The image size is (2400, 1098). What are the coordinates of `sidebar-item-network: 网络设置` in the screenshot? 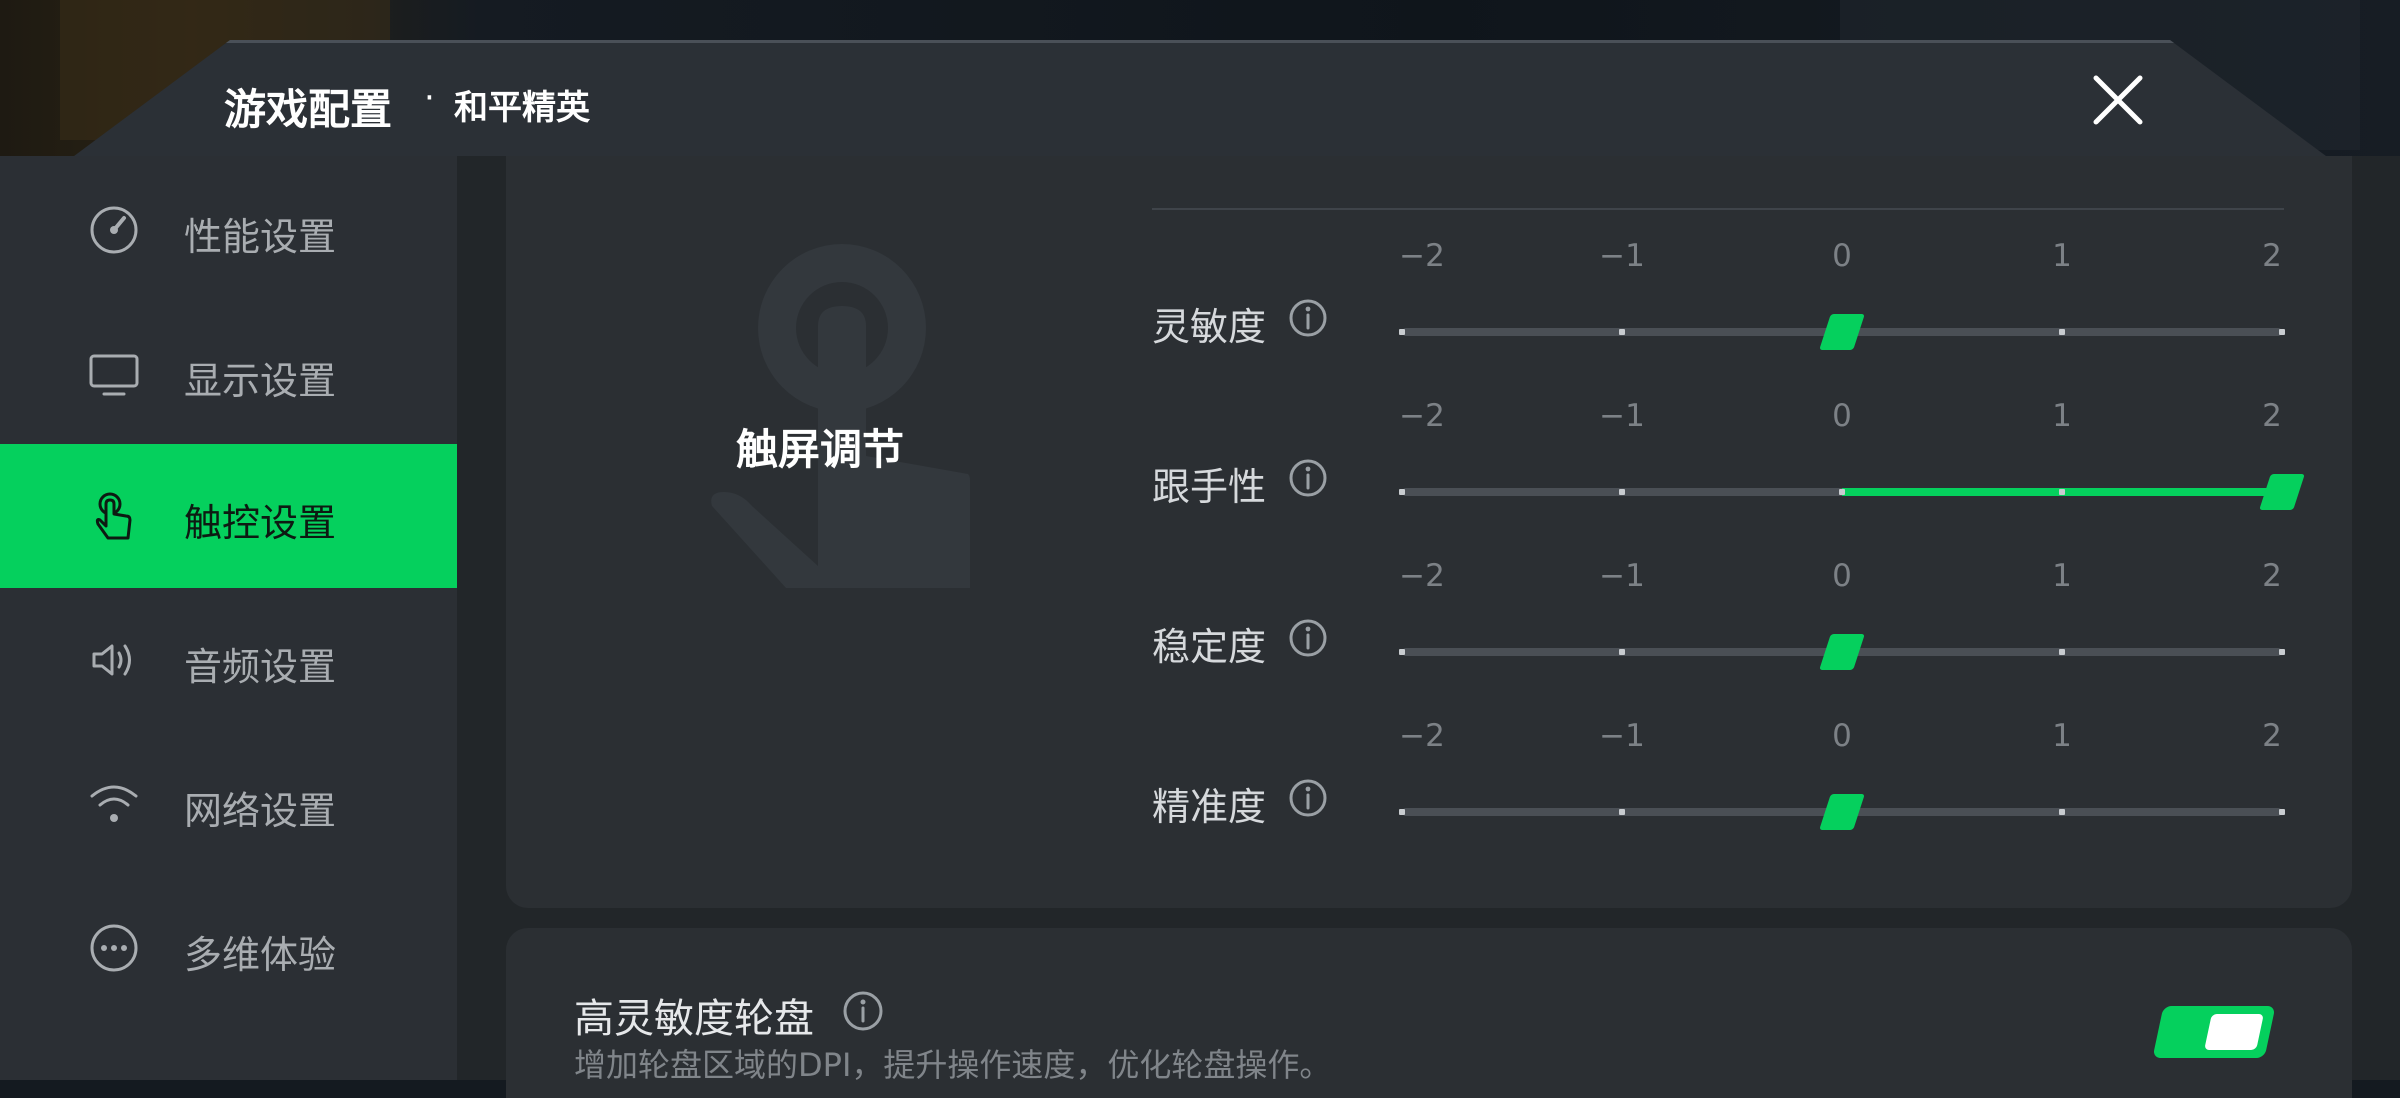 It's located at (228, 804).